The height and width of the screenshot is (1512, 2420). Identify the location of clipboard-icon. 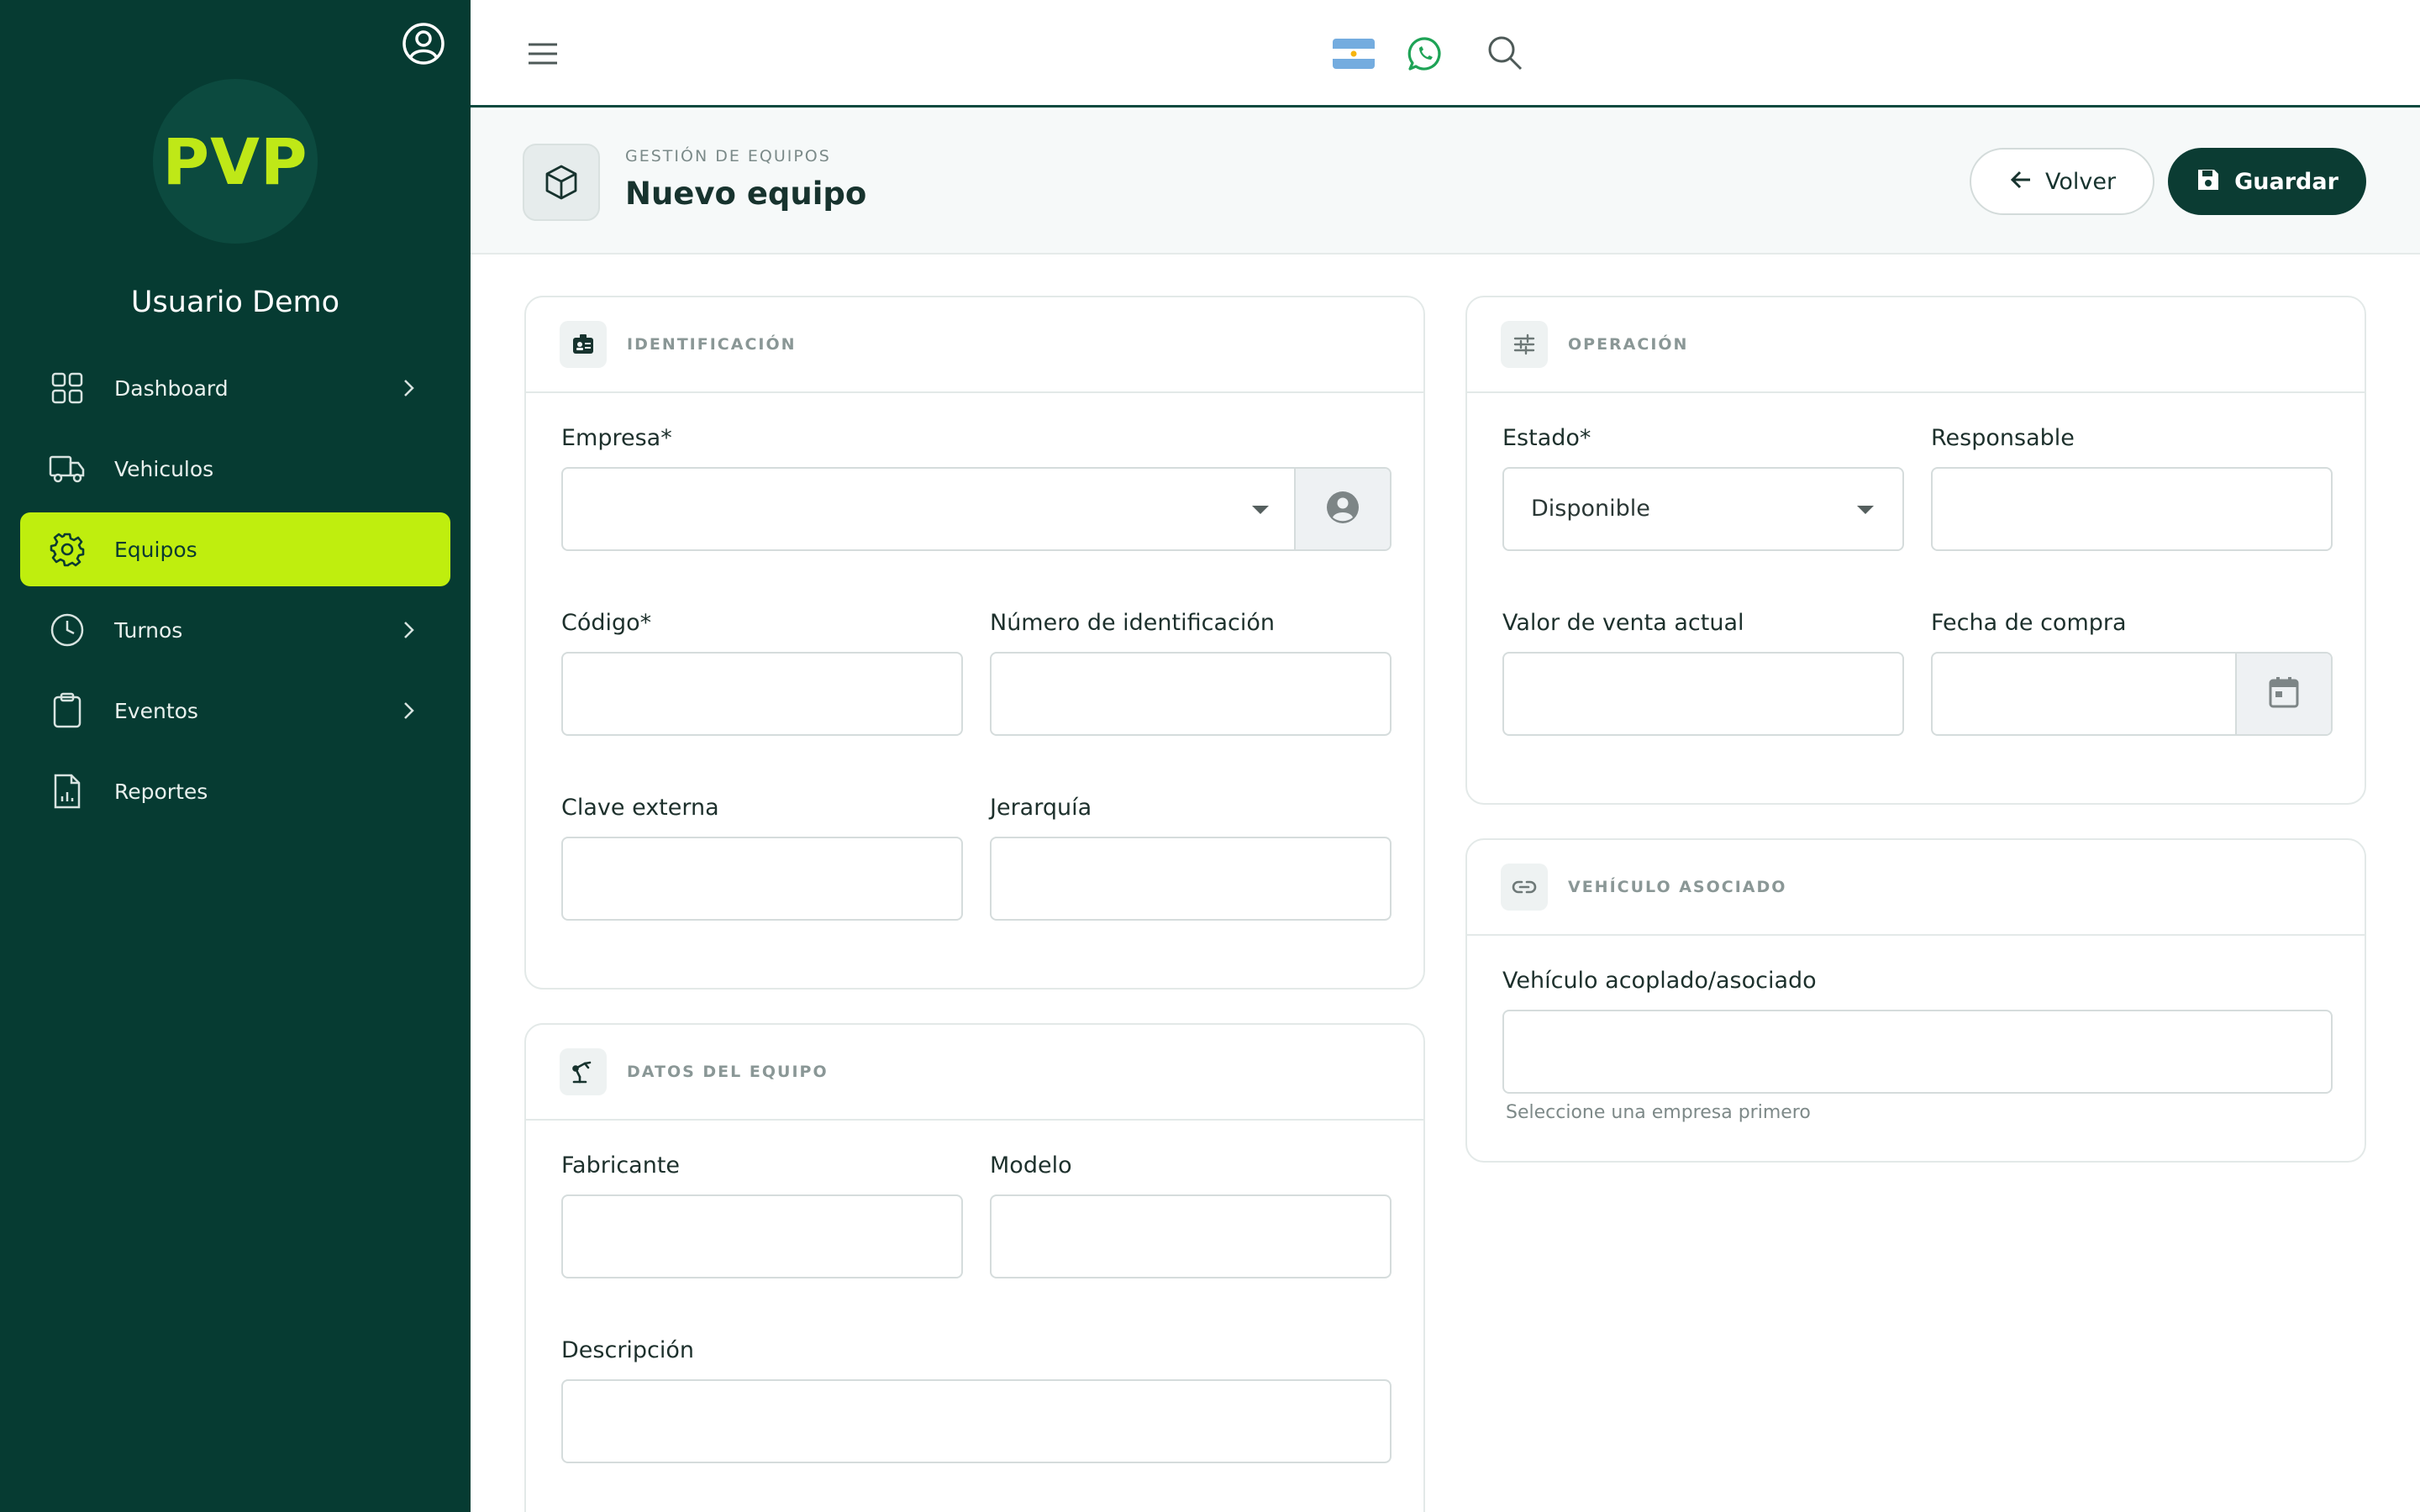
(67, 710).